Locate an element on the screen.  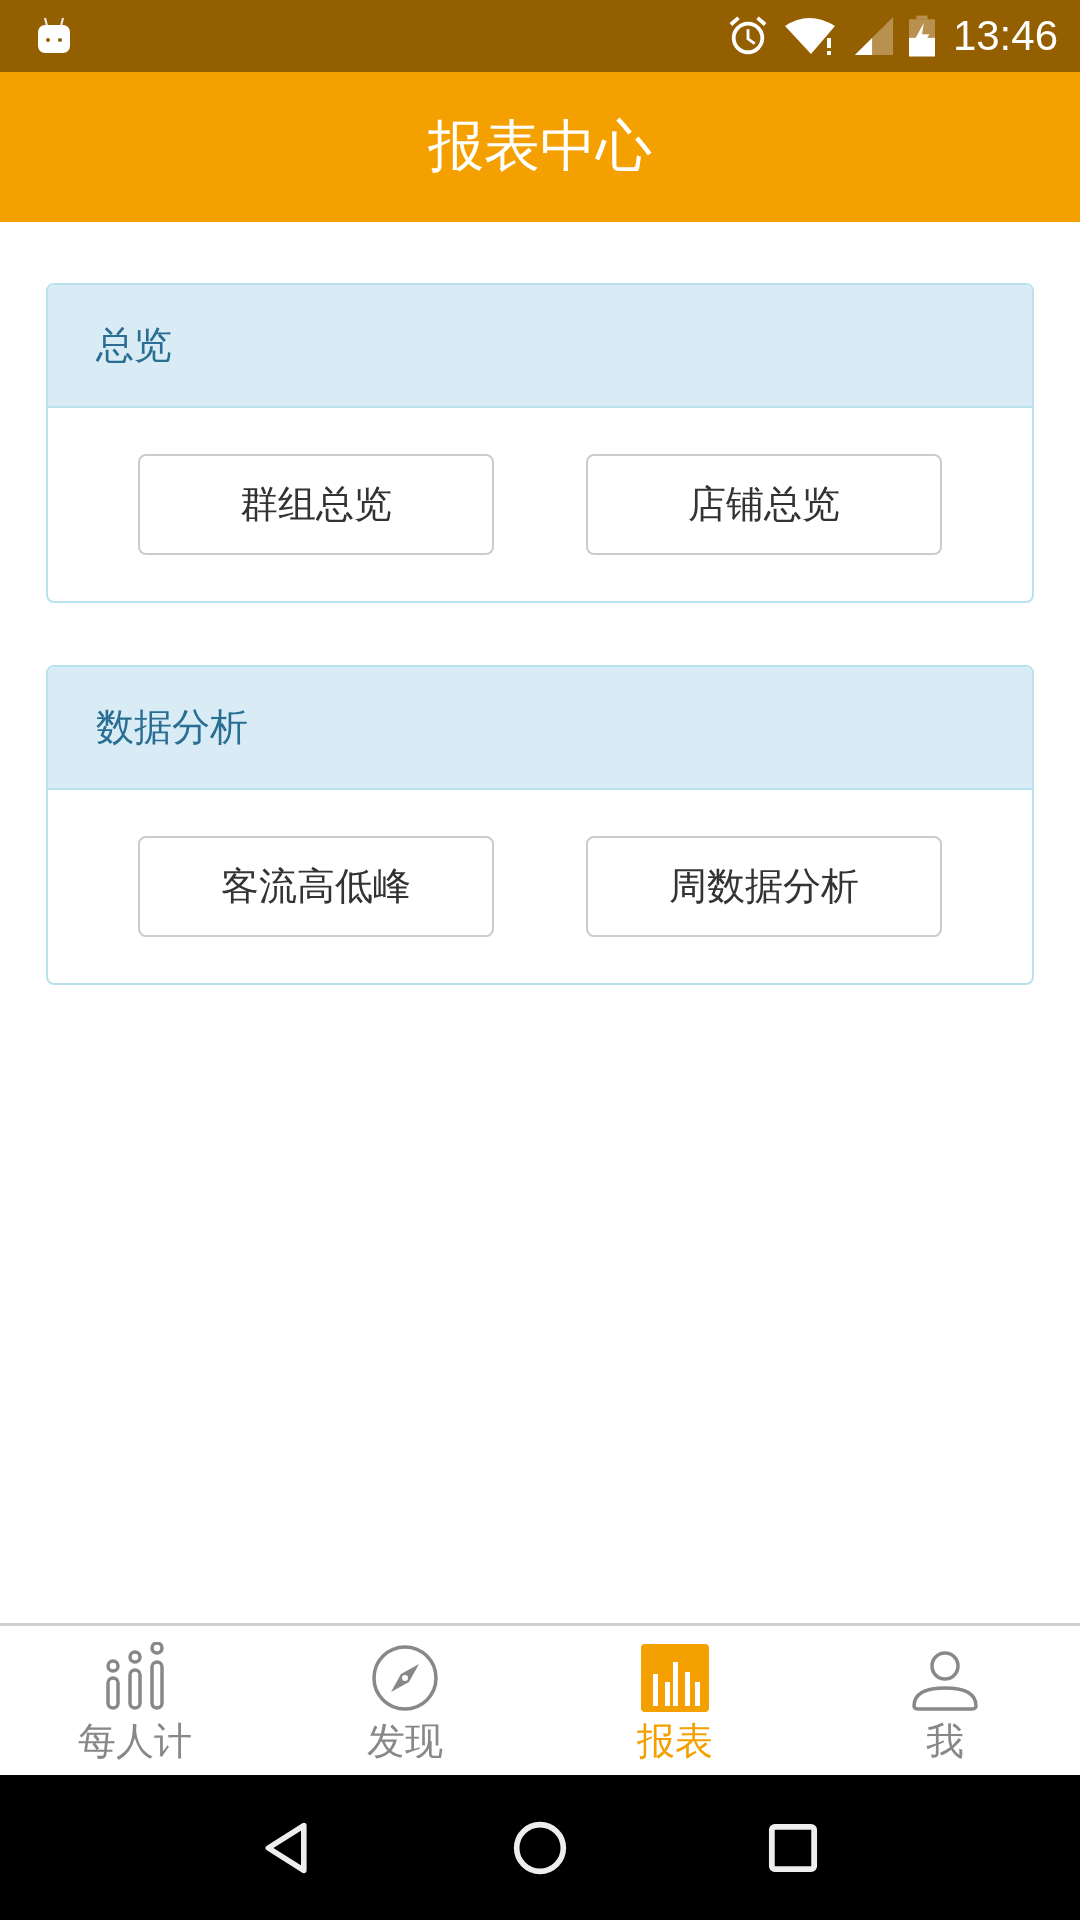
section-title: 总览 is located at coordinates (134, 345).